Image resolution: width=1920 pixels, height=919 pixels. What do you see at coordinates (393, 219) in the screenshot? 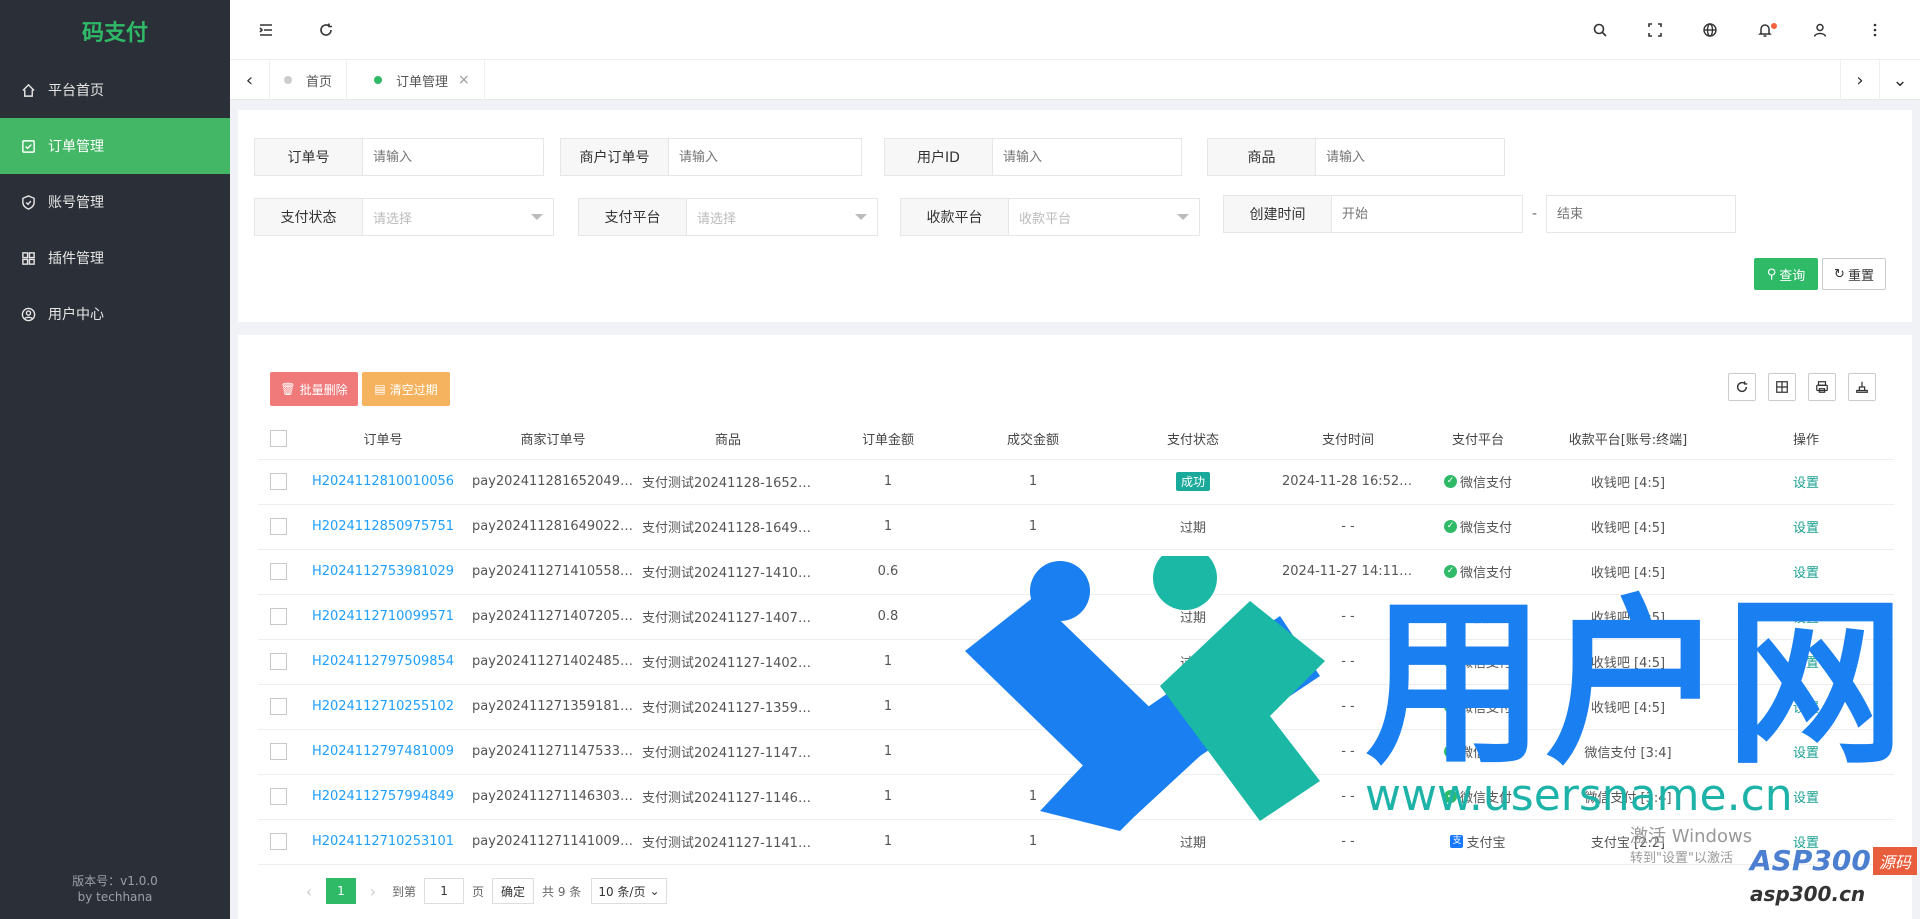
I see `select-placeholder: 请选择` at bounding box center [393, 219].